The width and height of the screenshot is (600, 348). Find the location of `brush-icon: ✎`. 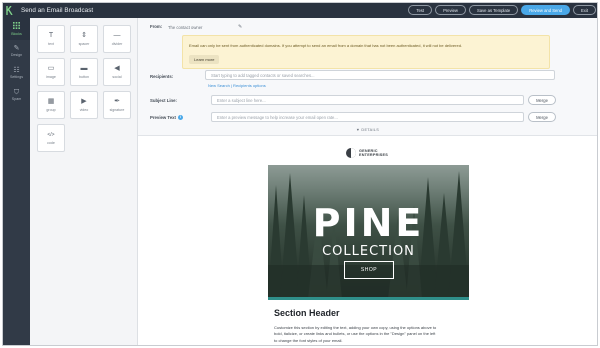

brush-icon: ✎ is located at coordinates (16, 48).